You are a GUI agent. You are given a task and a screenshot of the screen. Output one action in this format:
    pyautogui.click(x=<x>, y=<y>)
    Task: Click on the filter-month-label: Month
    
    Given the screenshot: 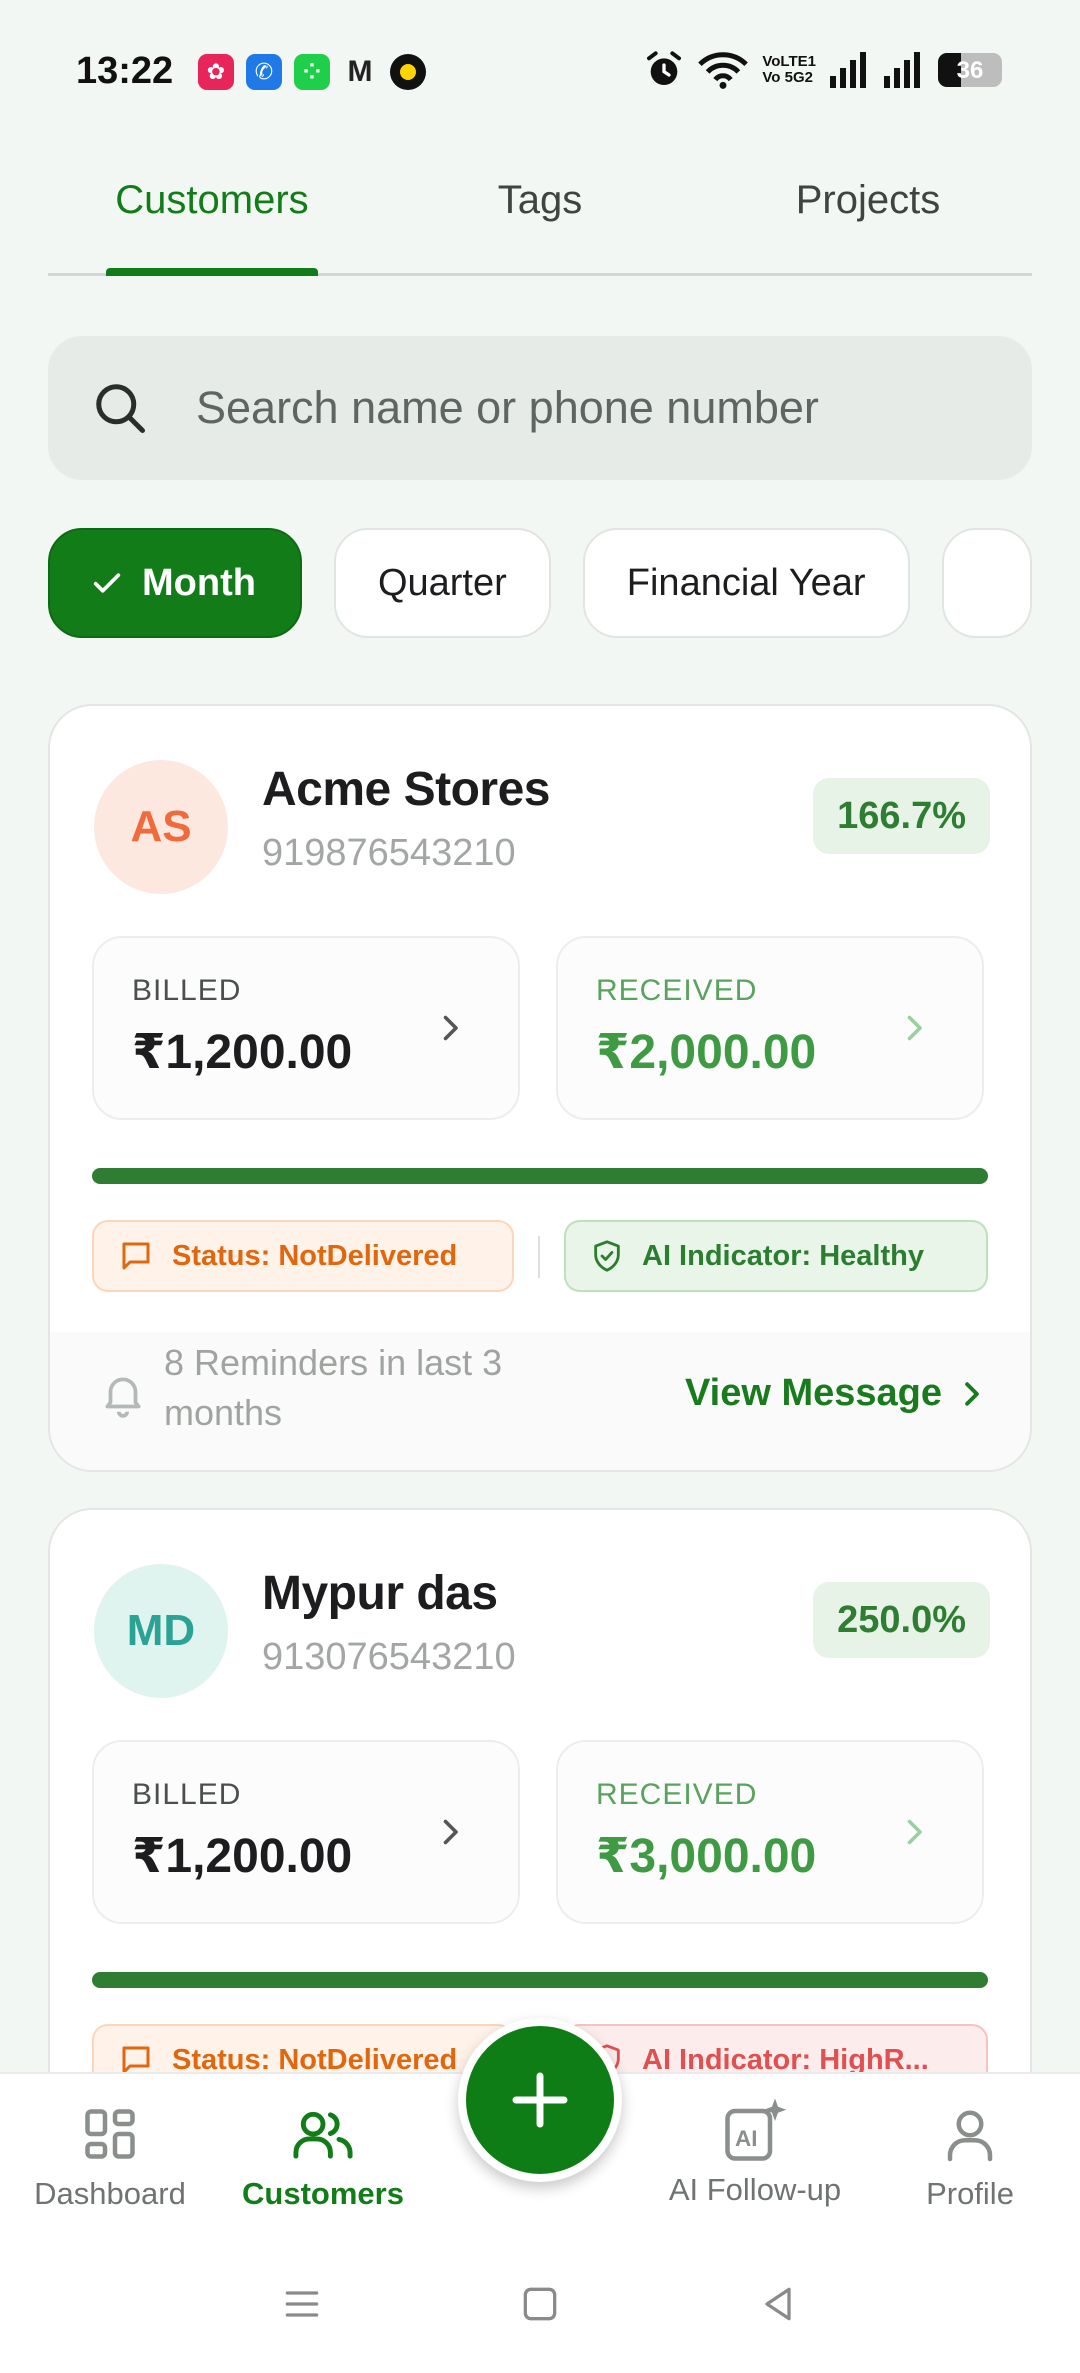 What is the action you would take?
    pyautogui.click(x=199, y=582)
    